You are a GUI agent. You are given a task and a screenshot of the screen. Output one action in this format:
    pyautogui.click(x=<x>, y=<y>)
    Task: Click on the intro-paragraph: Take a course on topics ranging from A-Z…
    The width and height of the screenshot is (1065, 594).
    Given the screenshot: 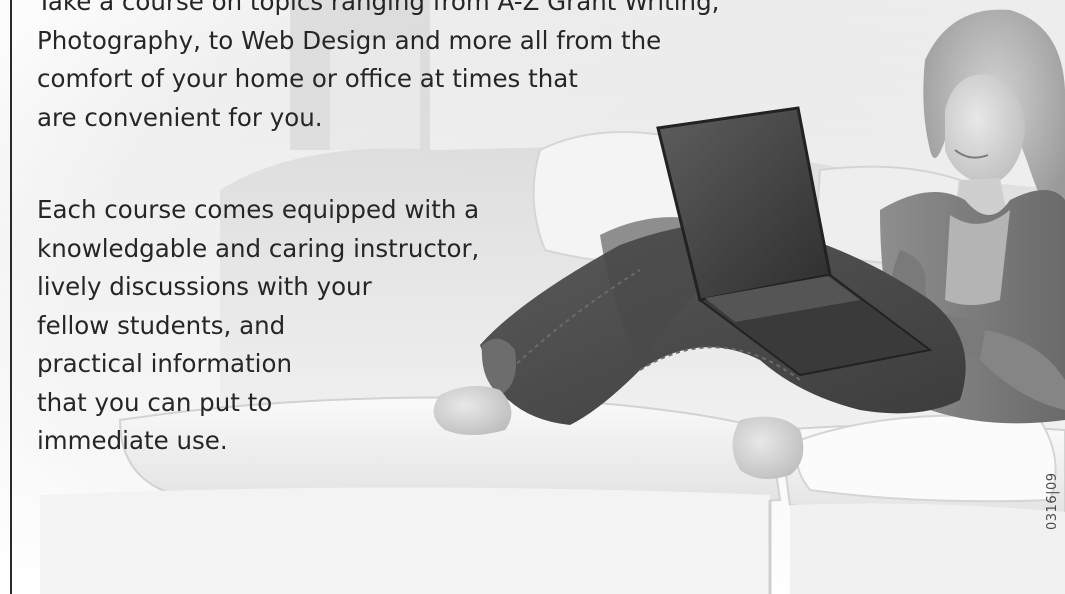 What is the action you would take?
    pyautogui.click(x=378, y=68)
    